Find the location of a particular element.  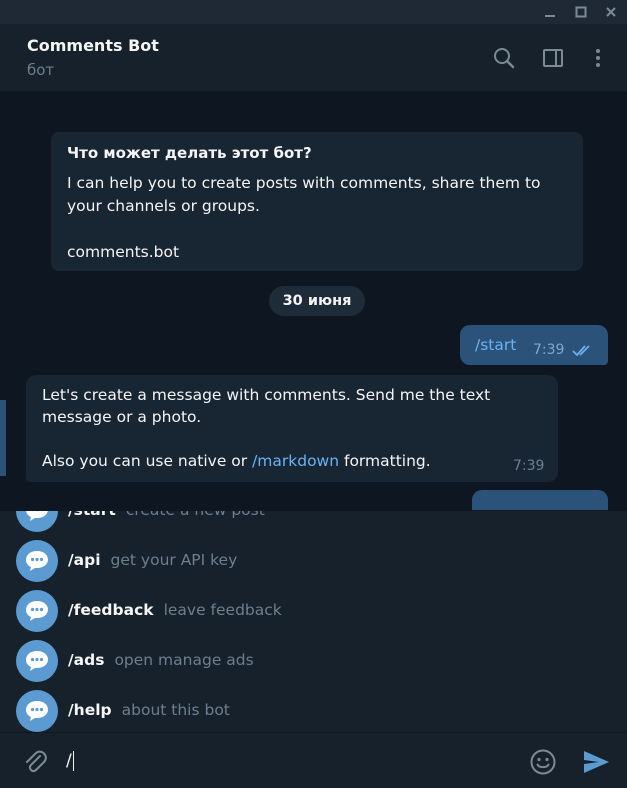

command-description: about this bot is located at coordinates (175, 710).